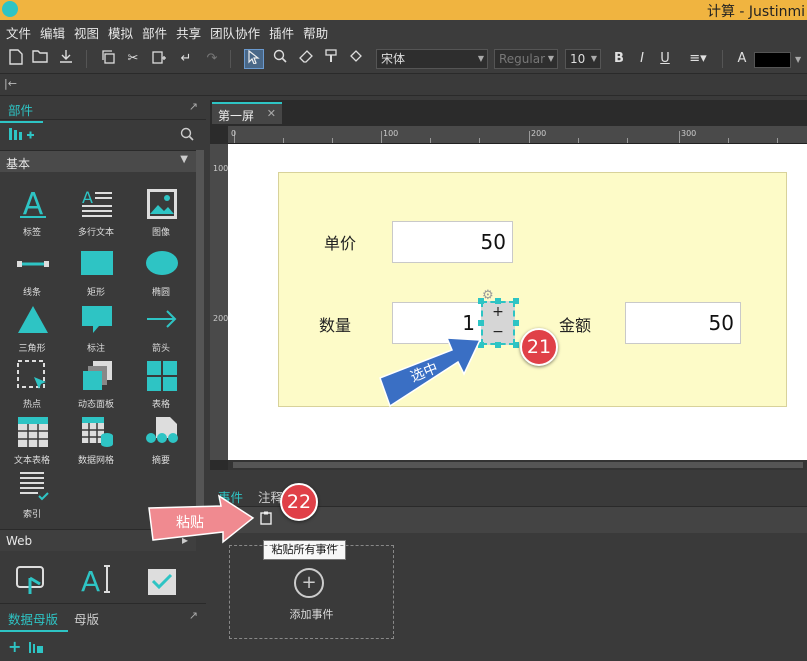 The height and width of the screenshot is (661, 807). I want to click on widget-image: 图像, so click(161, 216).